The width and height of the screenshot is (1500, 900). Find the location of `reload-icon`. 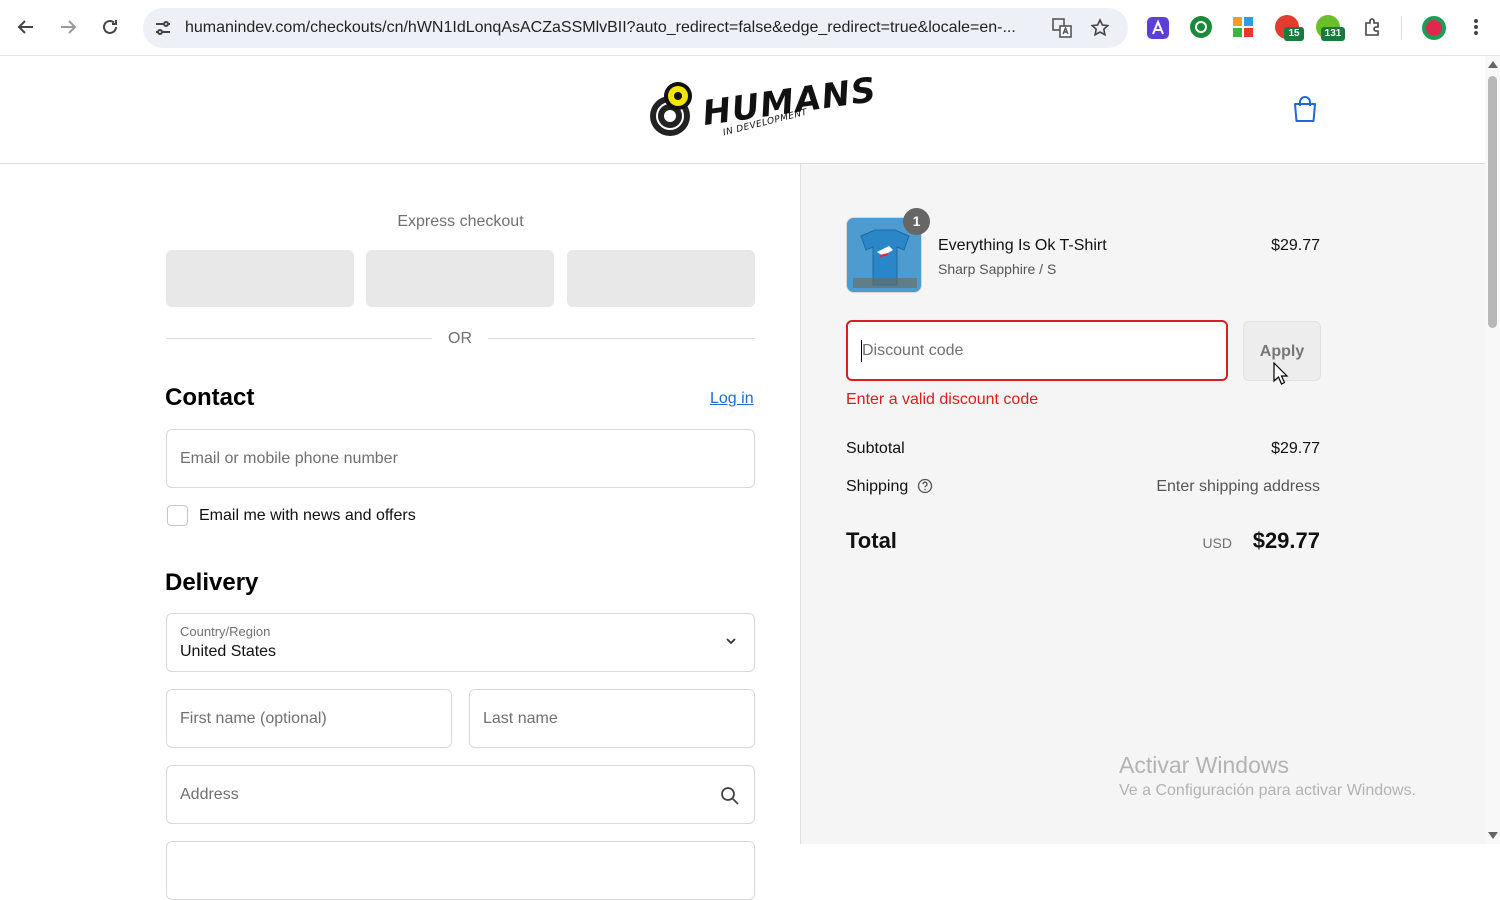

reload-icon is located at coordinates (110, 27).